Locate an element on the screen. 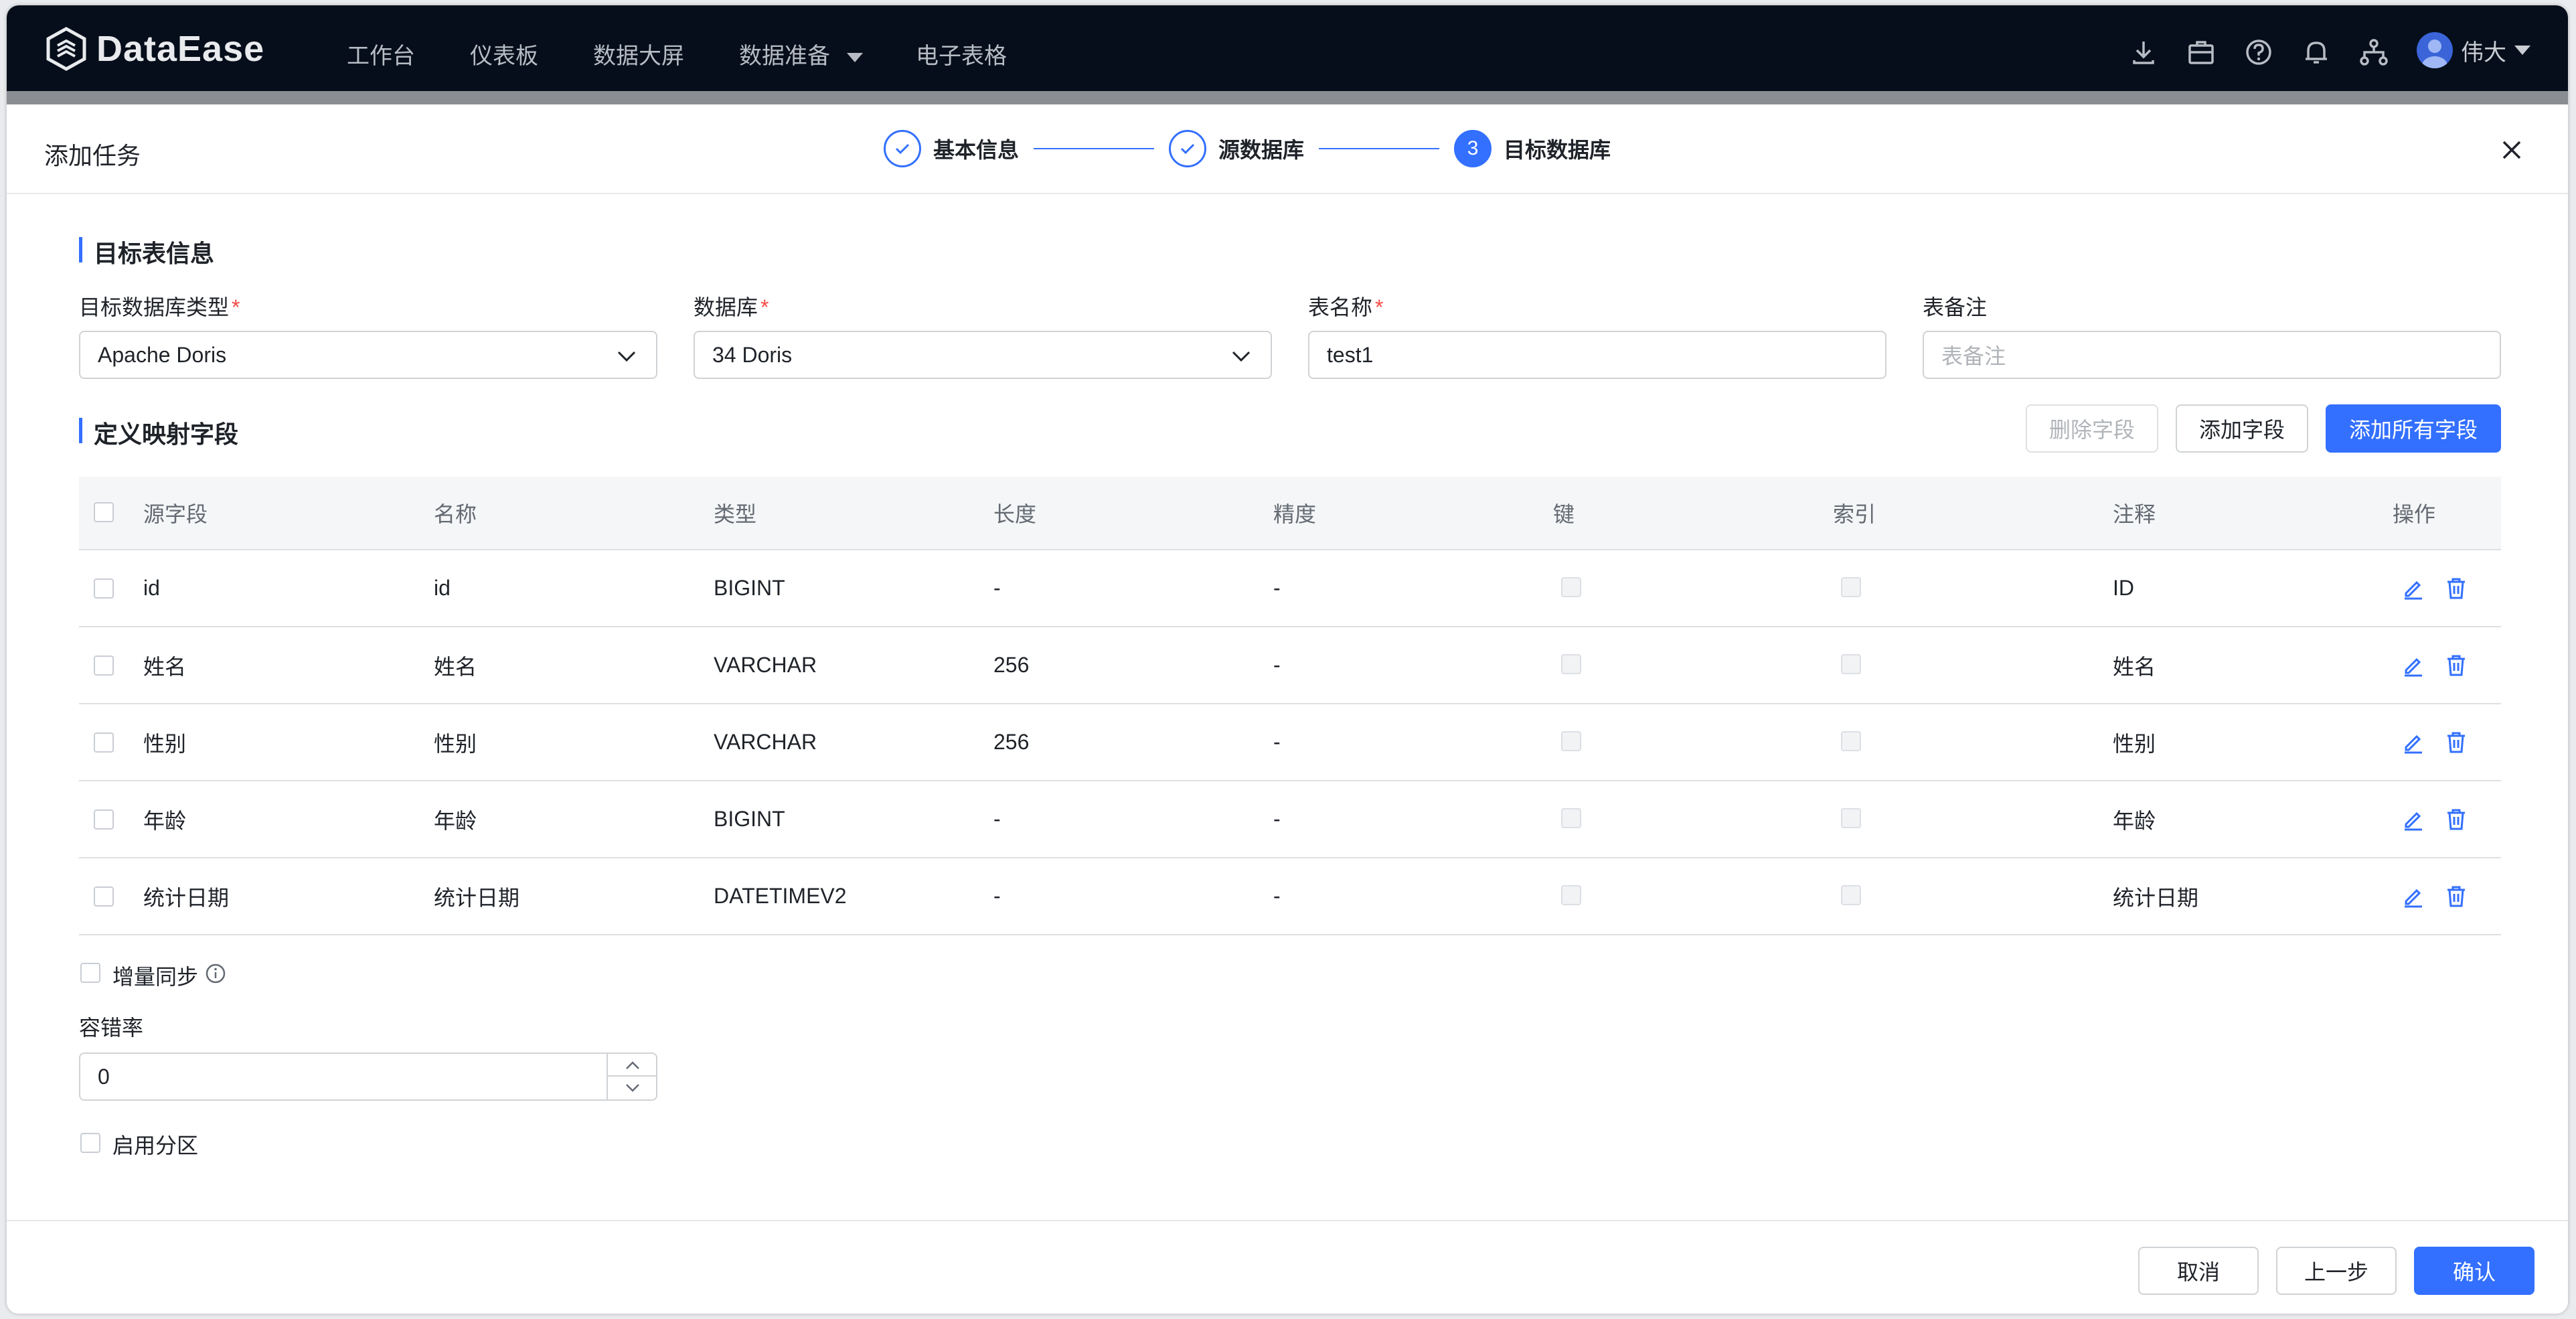 Image resolution: width=2576 pixels, height=1319 pixels. cell-source: 姓名 is located at coordinates (165, 666).